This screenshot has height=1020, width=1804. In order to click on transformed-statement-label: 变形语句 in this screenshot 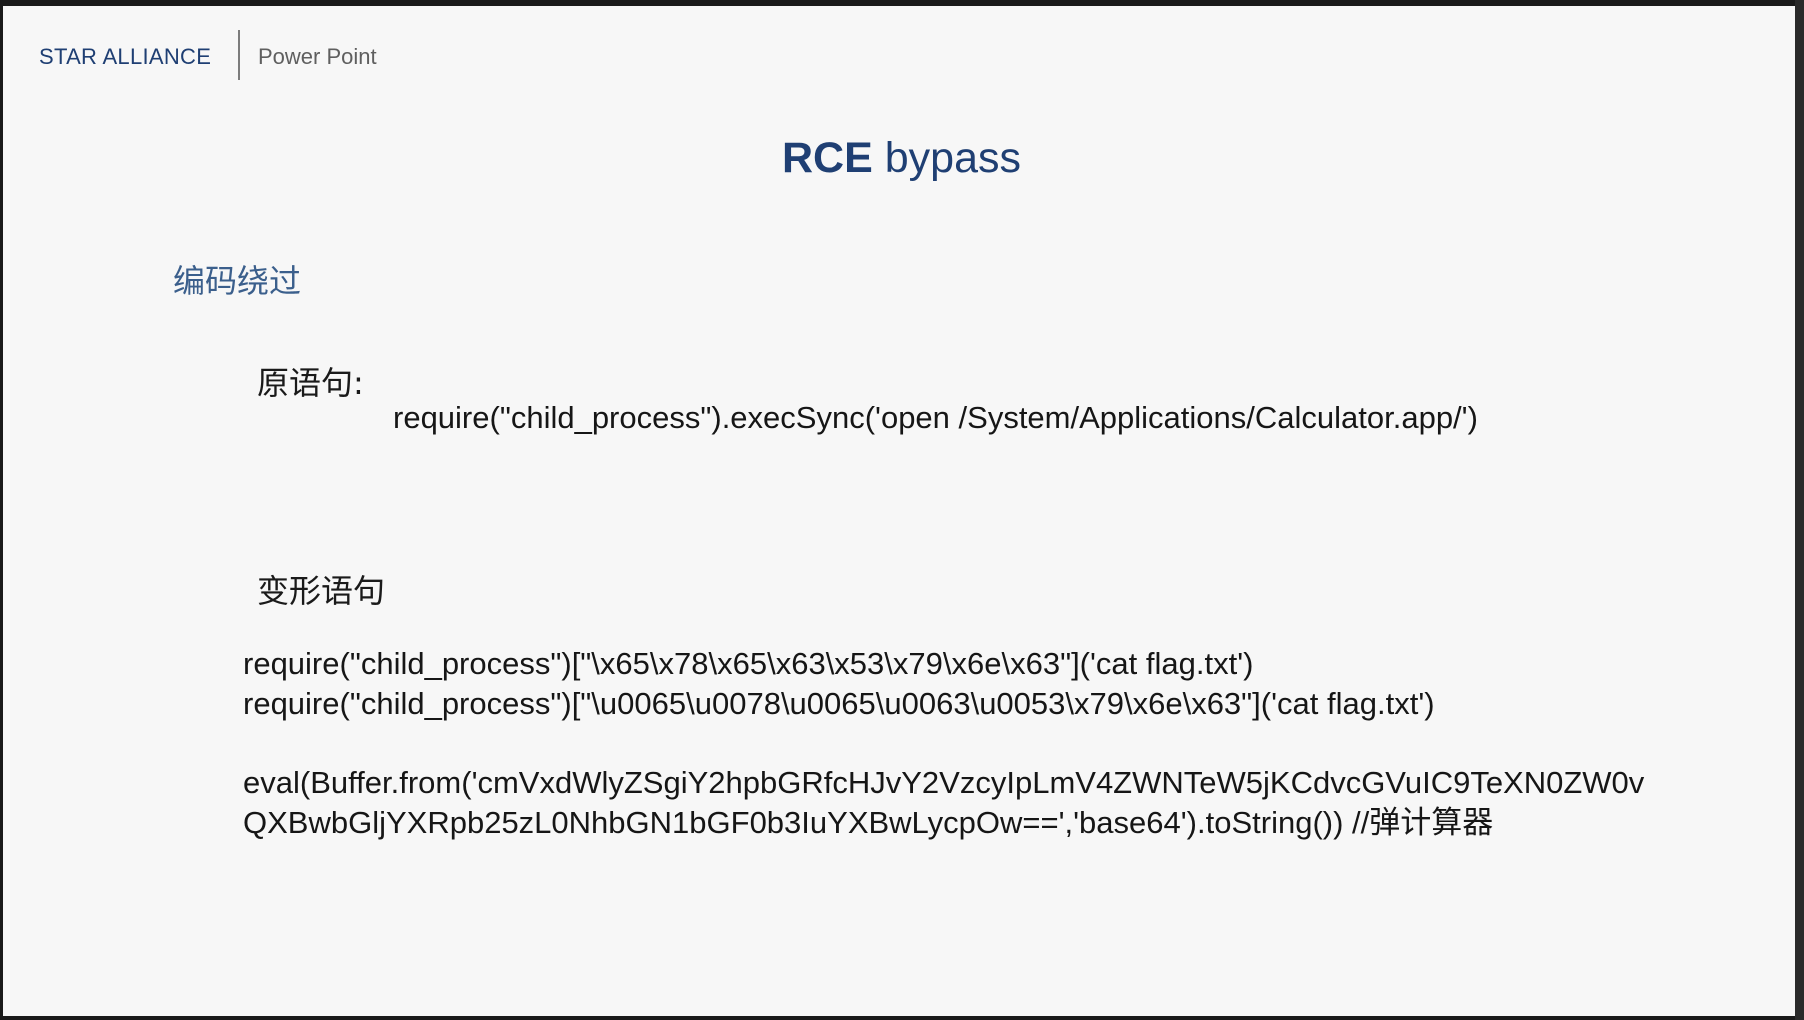, I will do `click(321, 591)`.